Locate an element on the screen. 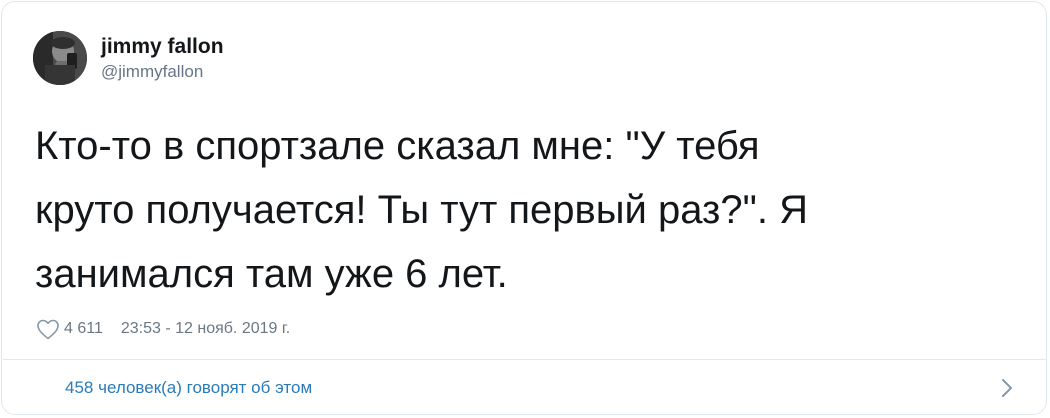  tweet-header: jimmy fallon @jimmyfallon is located at coordinates (128, 58).